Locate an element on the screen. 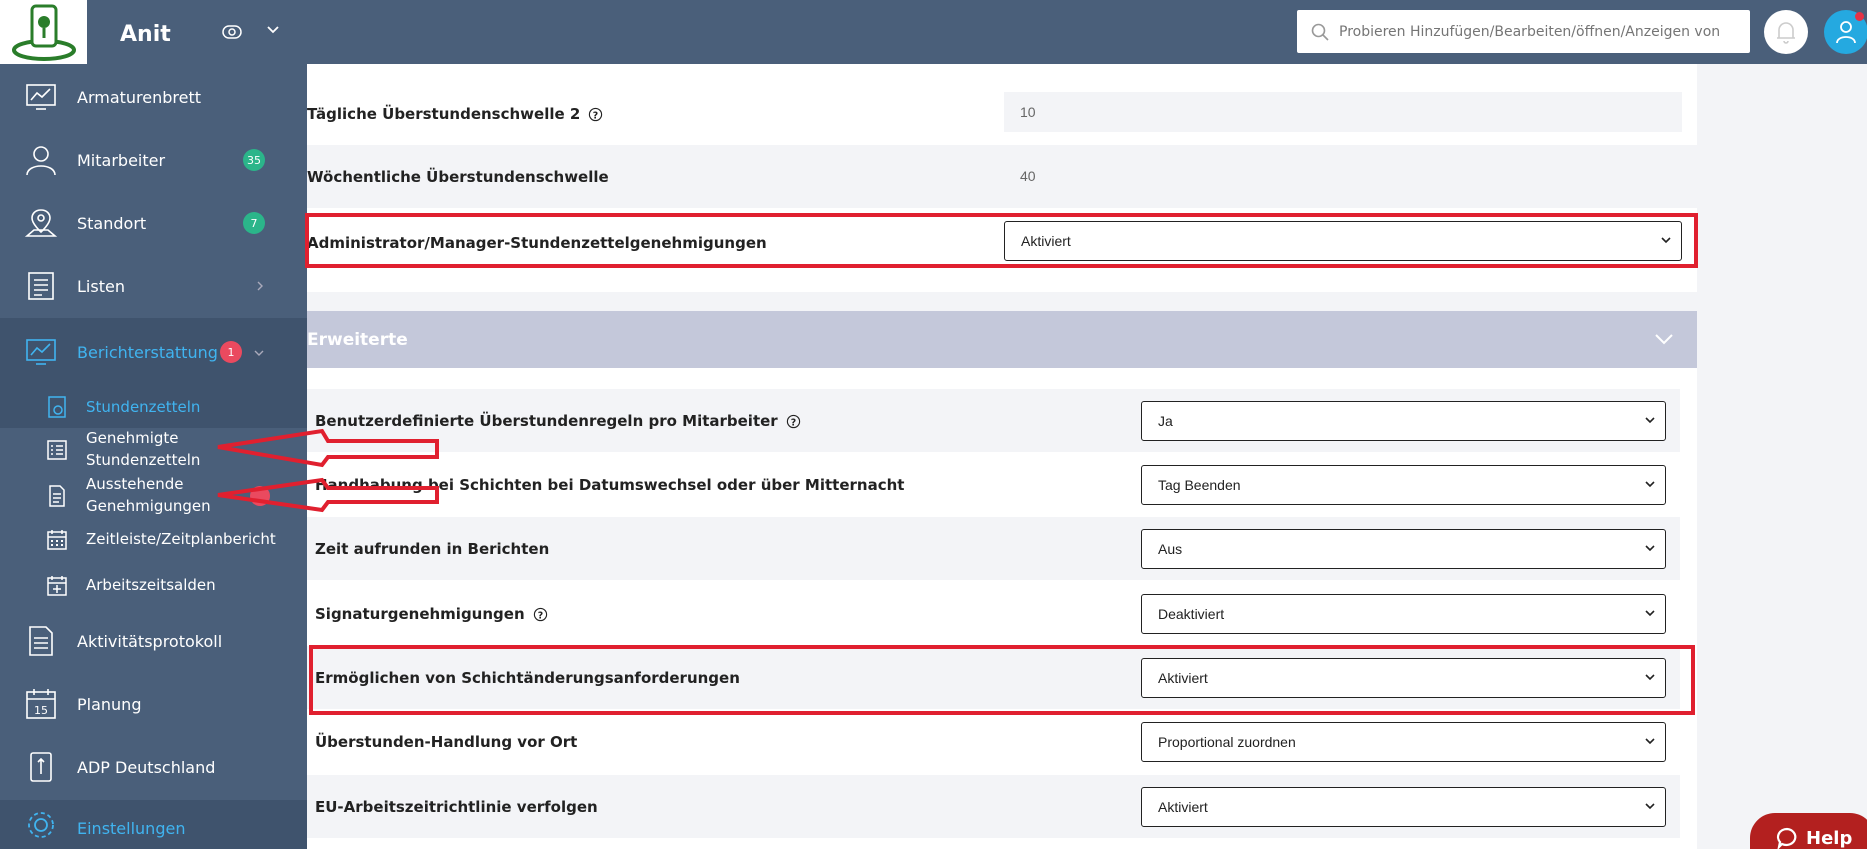 The width and height of the screenshot is (1867, 849). submenu-item-label-line2: Stundenzetteln is located at coordinates (143, 460).